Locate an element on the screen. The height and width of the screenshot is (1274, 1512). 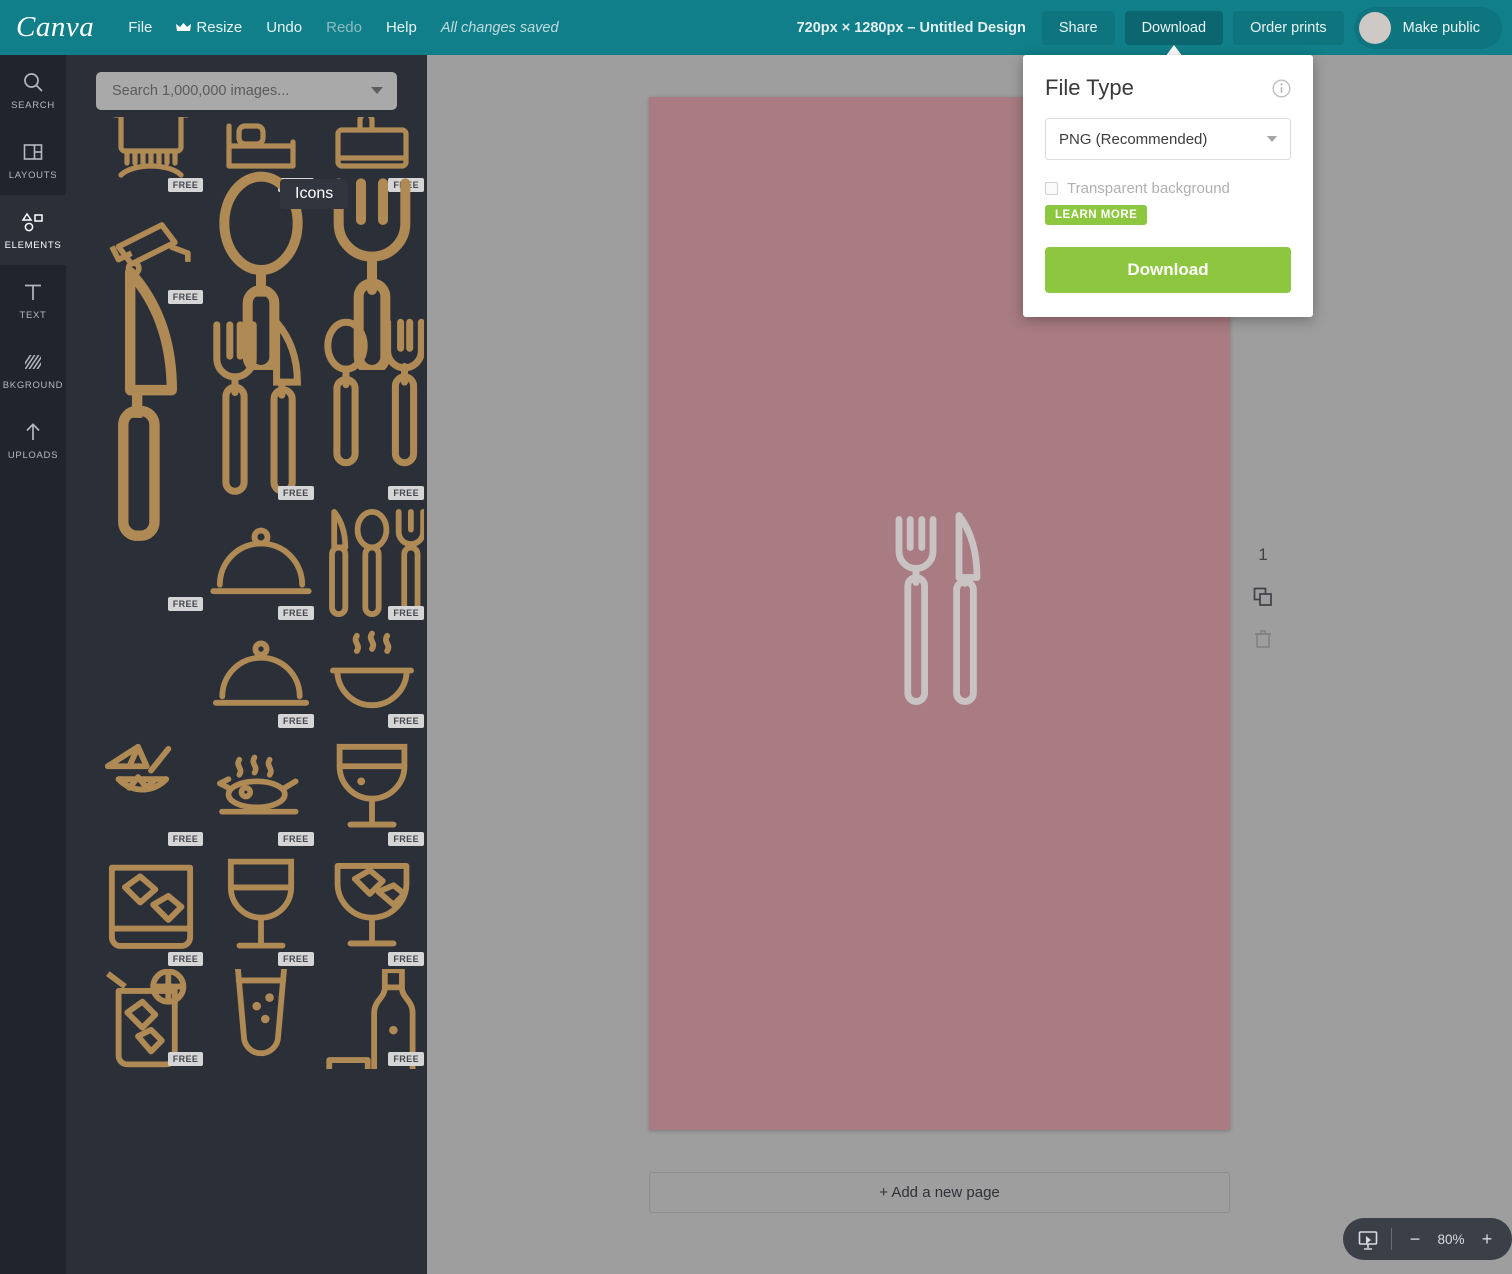
add-new-page-button: + Add a new page is located at coordinates (939, 1192).